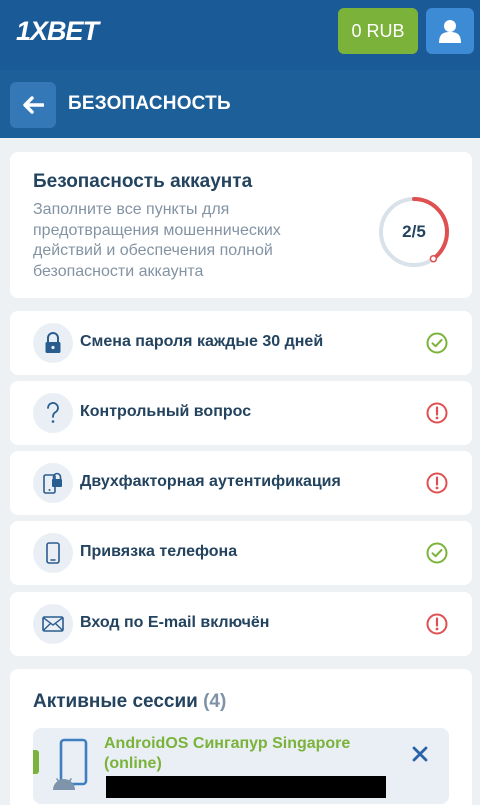 This screenshot has height=805, width=480. Describe the element at coordinates (143, 181) in the screenshot. I see `security-title: Безопасность аккаунта` at that location.